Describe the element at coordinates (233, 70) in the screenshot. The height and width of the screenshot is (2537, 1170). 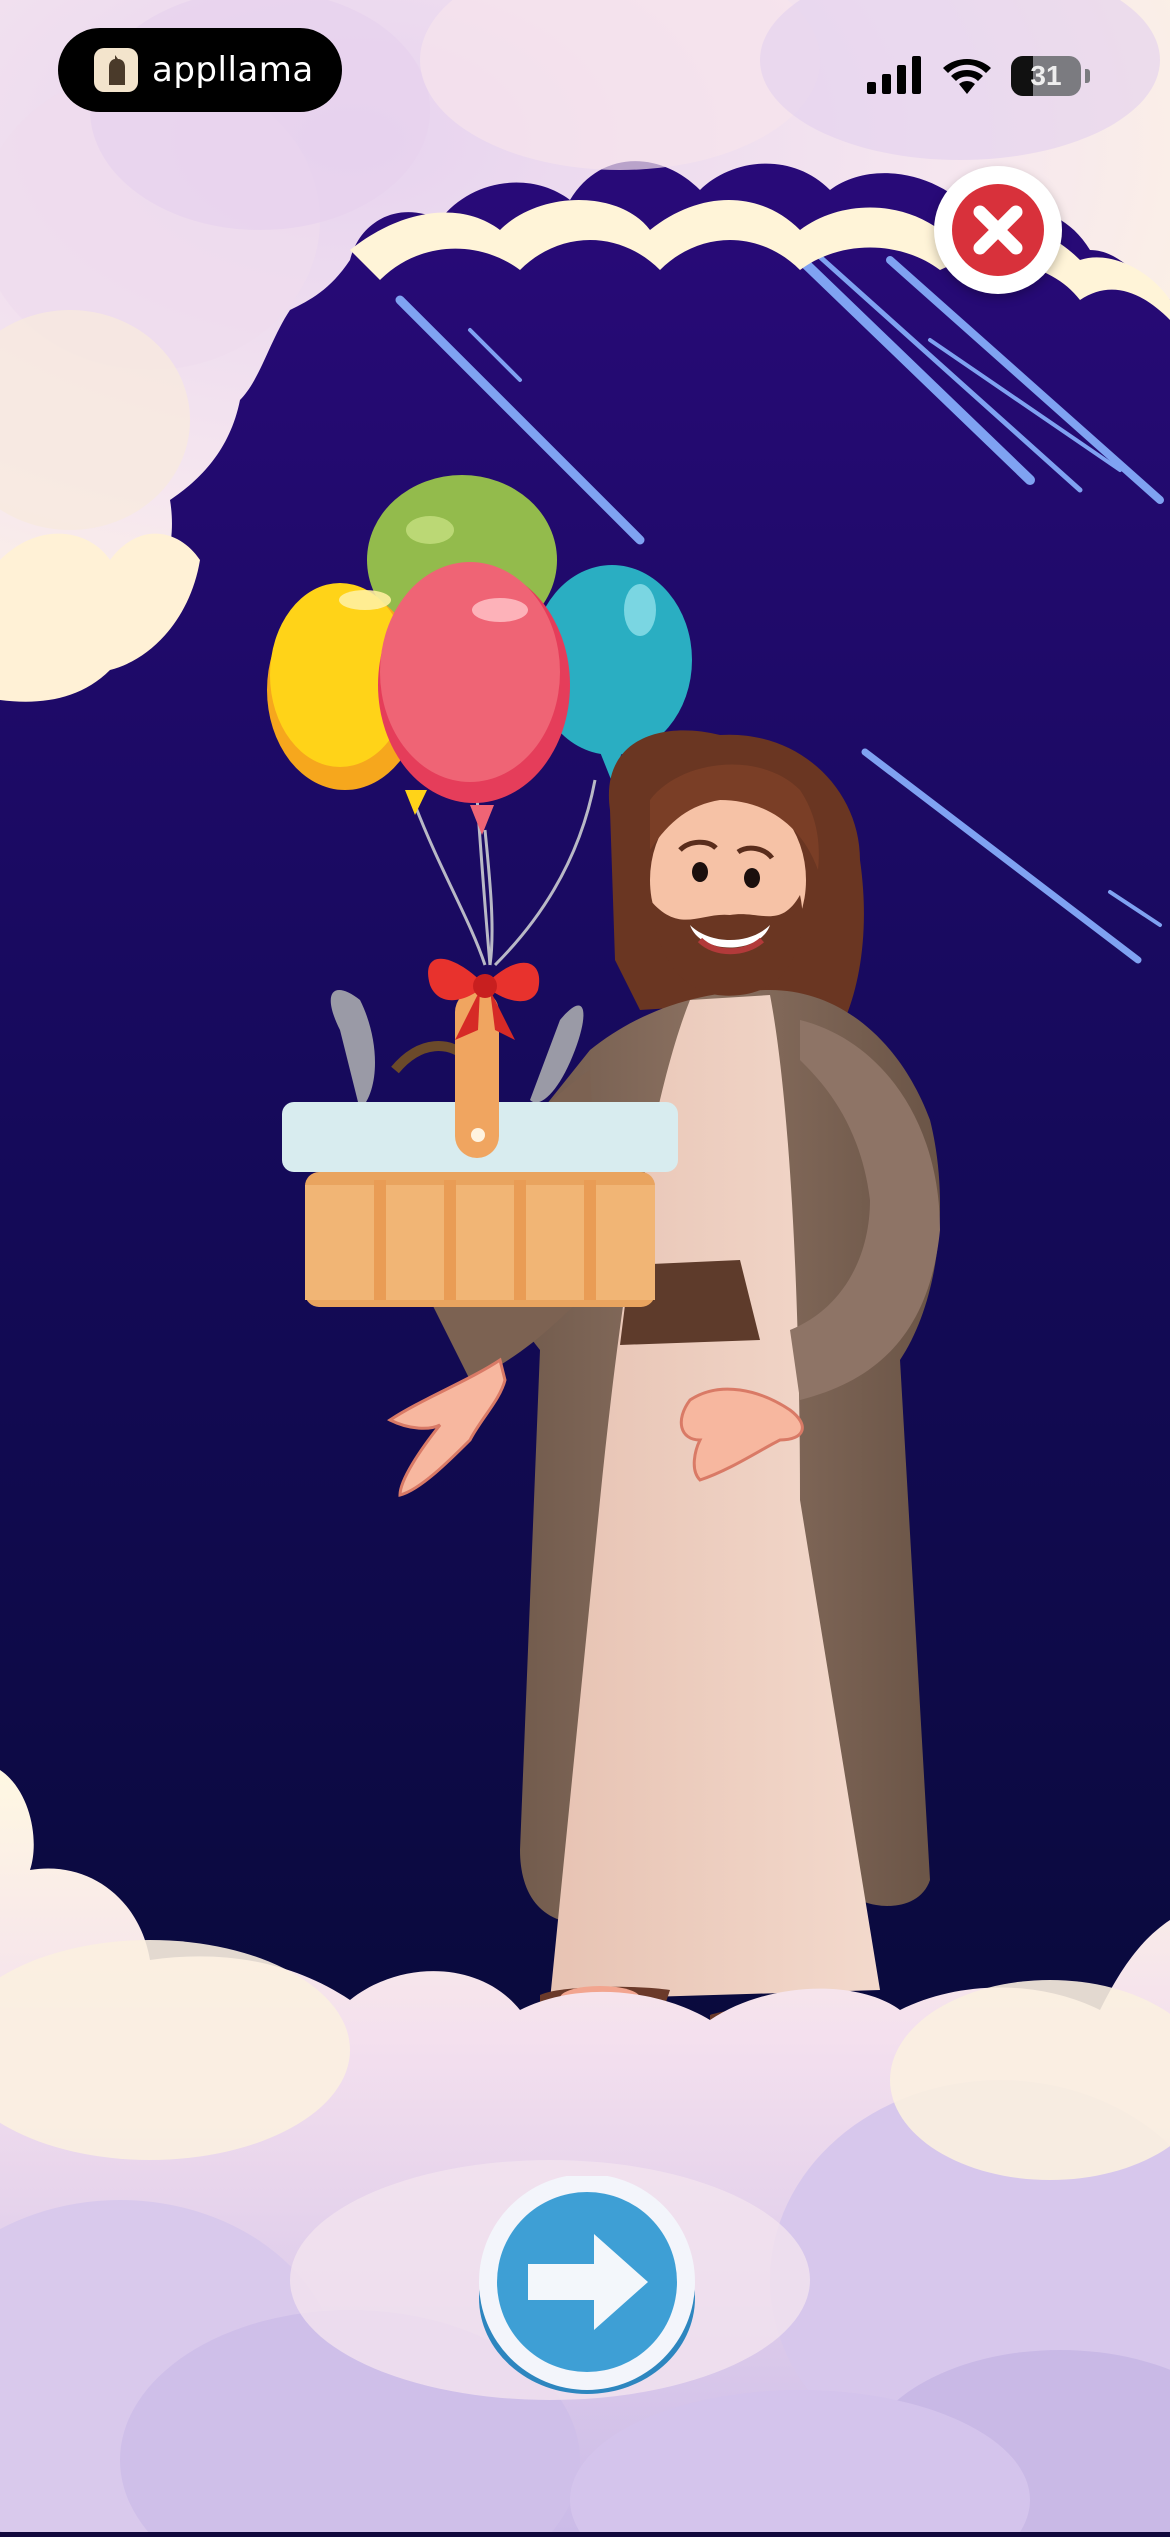
I see `app-name-label: appllama` at that location.